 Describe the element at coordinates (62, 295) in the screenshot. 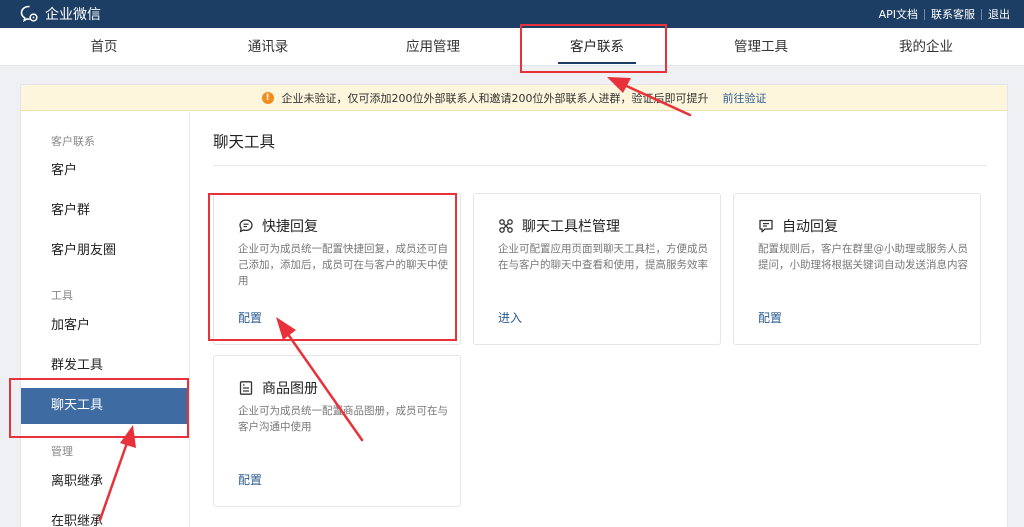

I see `sidebar-group-tools: 工具` at that location.